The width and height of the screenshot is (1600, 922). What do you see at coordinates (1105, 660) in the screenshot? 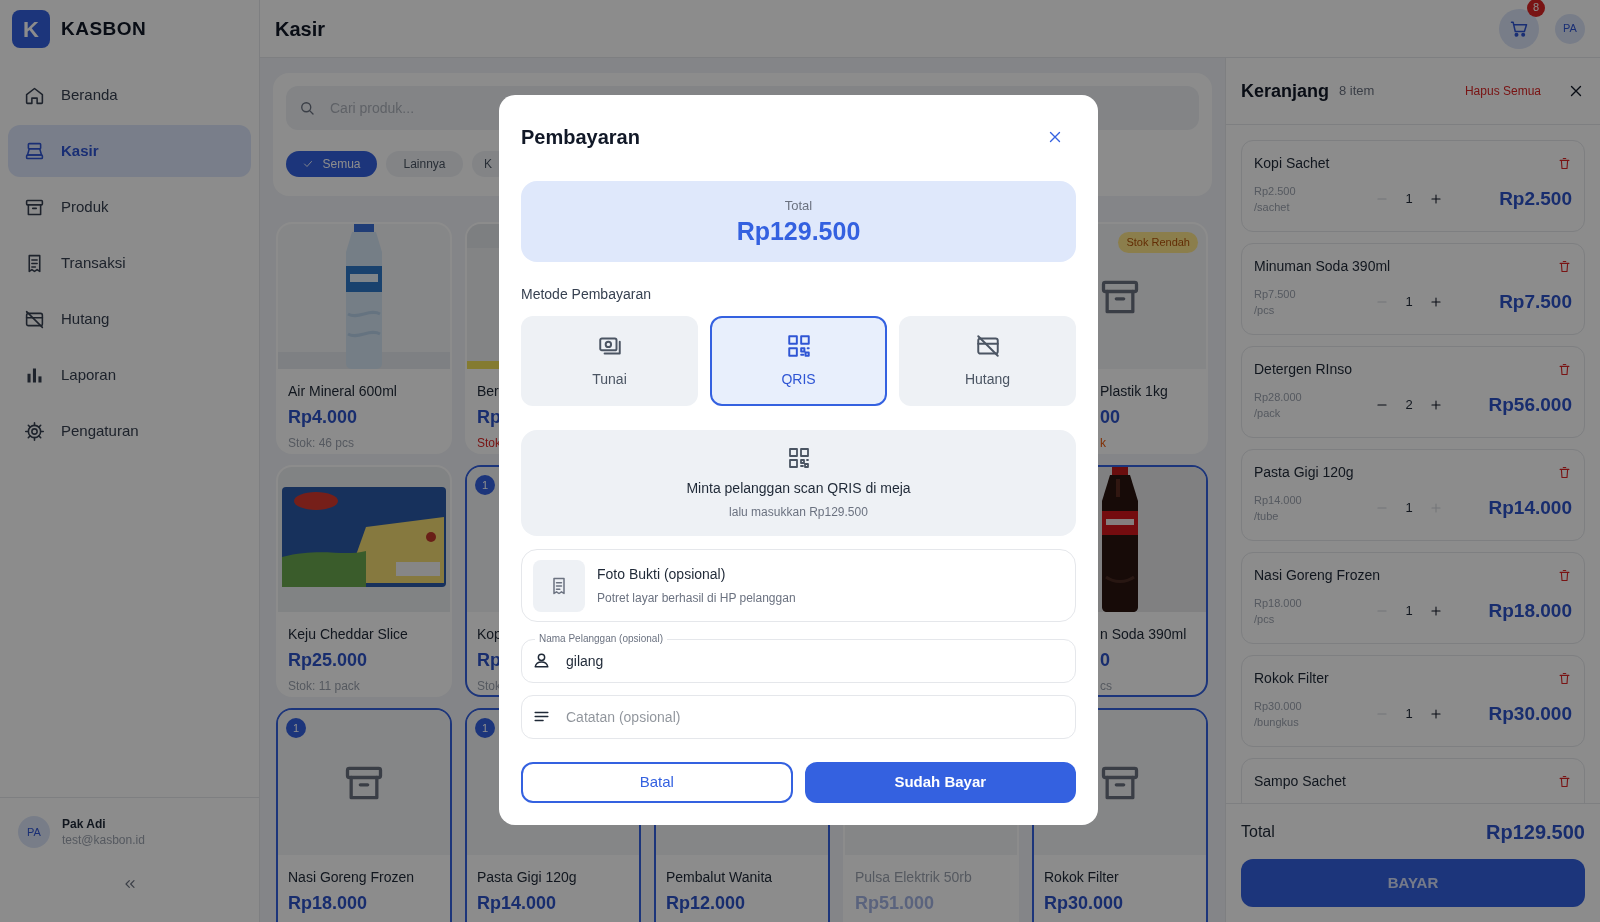
I see `product-price: 0` at bounding box center [1105, 660].